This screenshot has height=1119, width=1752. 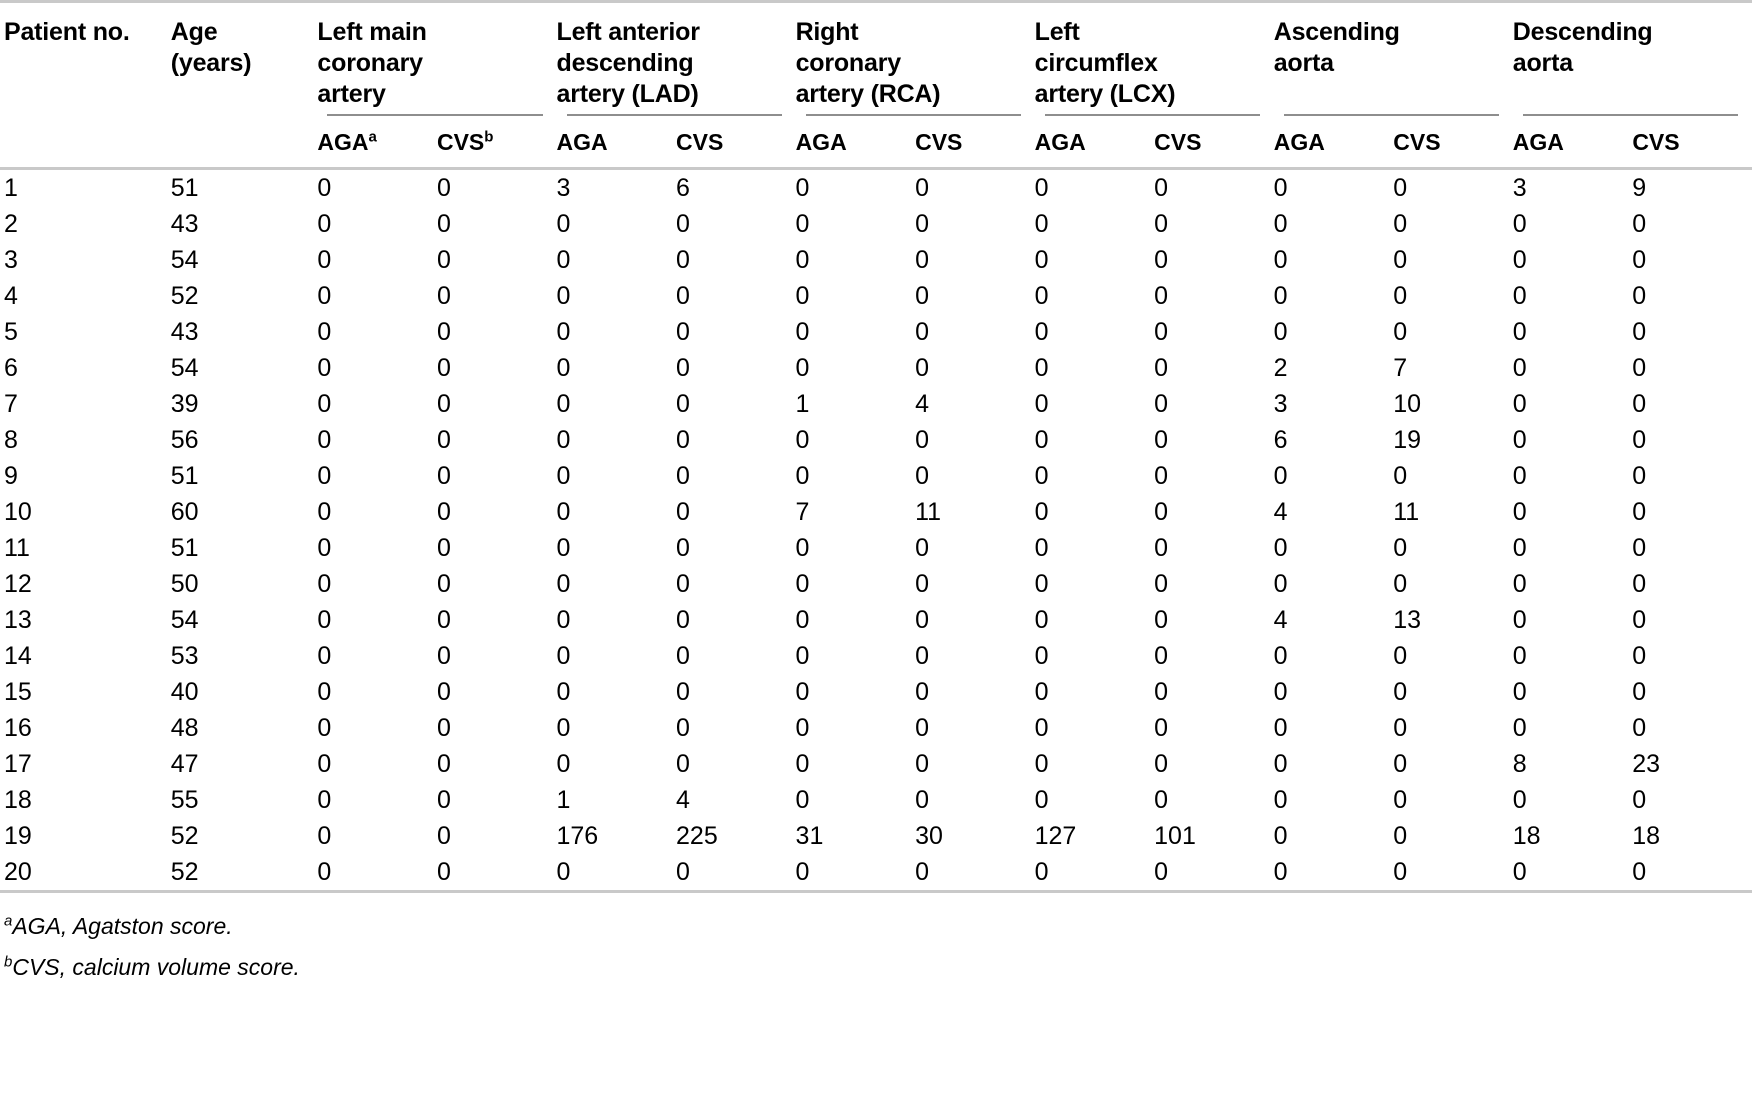 I want to click on subheader-descending-aorta-aga: AGA, so click(x=1573, y=143).